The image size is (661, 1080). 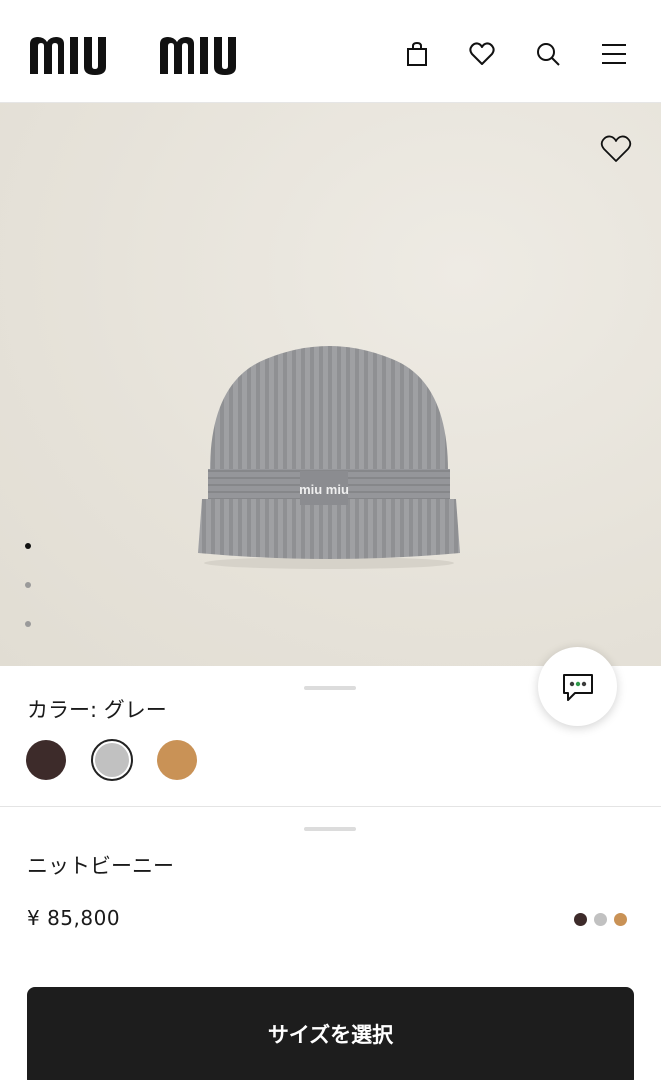 What do you see at coordinates (112, 760) in the screenshot?
I see `swatch-grey` at bounding box center [112, 760].